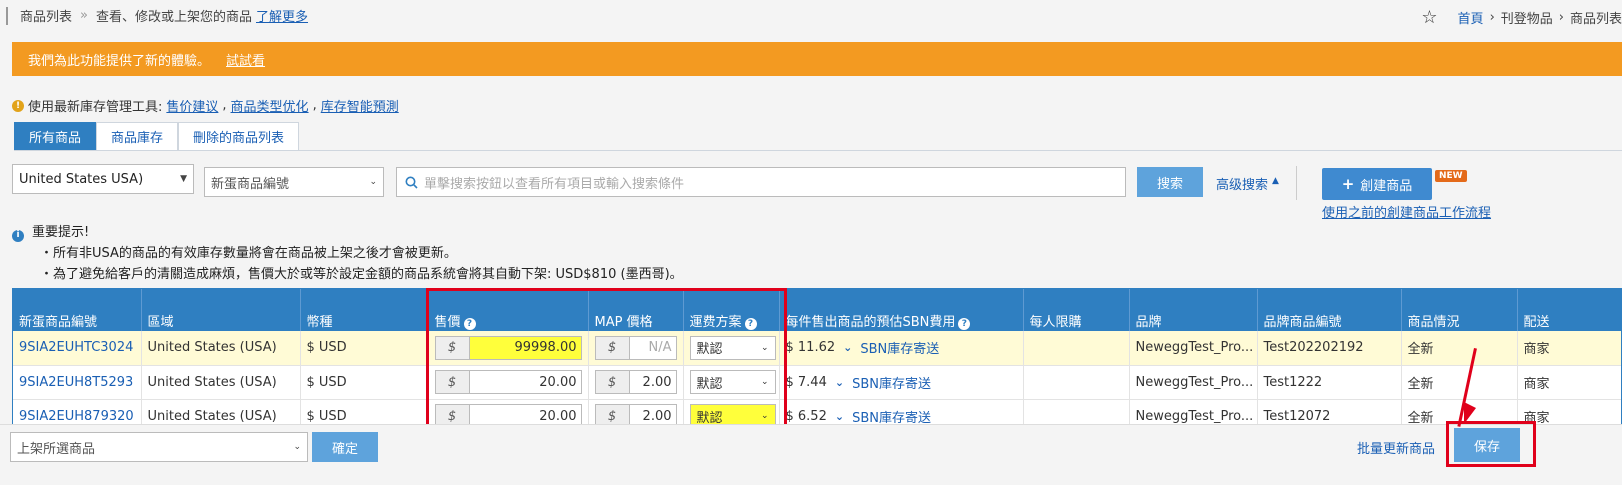 This screenshot has width=1622, height=485. What do you see at coordinates (245, 59) in the screenshot?
I see `try-it-link: 試試看` at bounding box center [245, 59].